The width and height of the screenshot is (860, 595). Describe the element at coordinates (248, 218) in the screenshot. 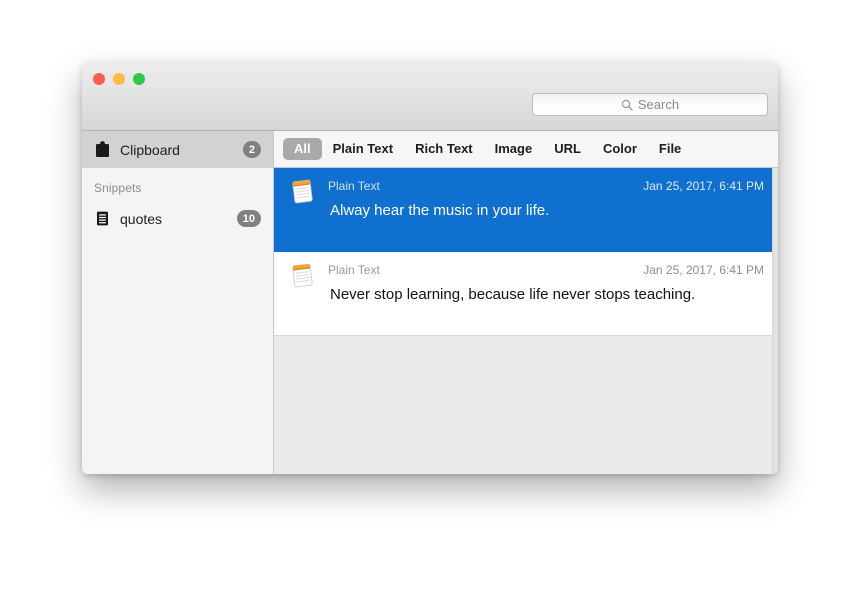

I see `quotes-count-badge: 10` at that location.